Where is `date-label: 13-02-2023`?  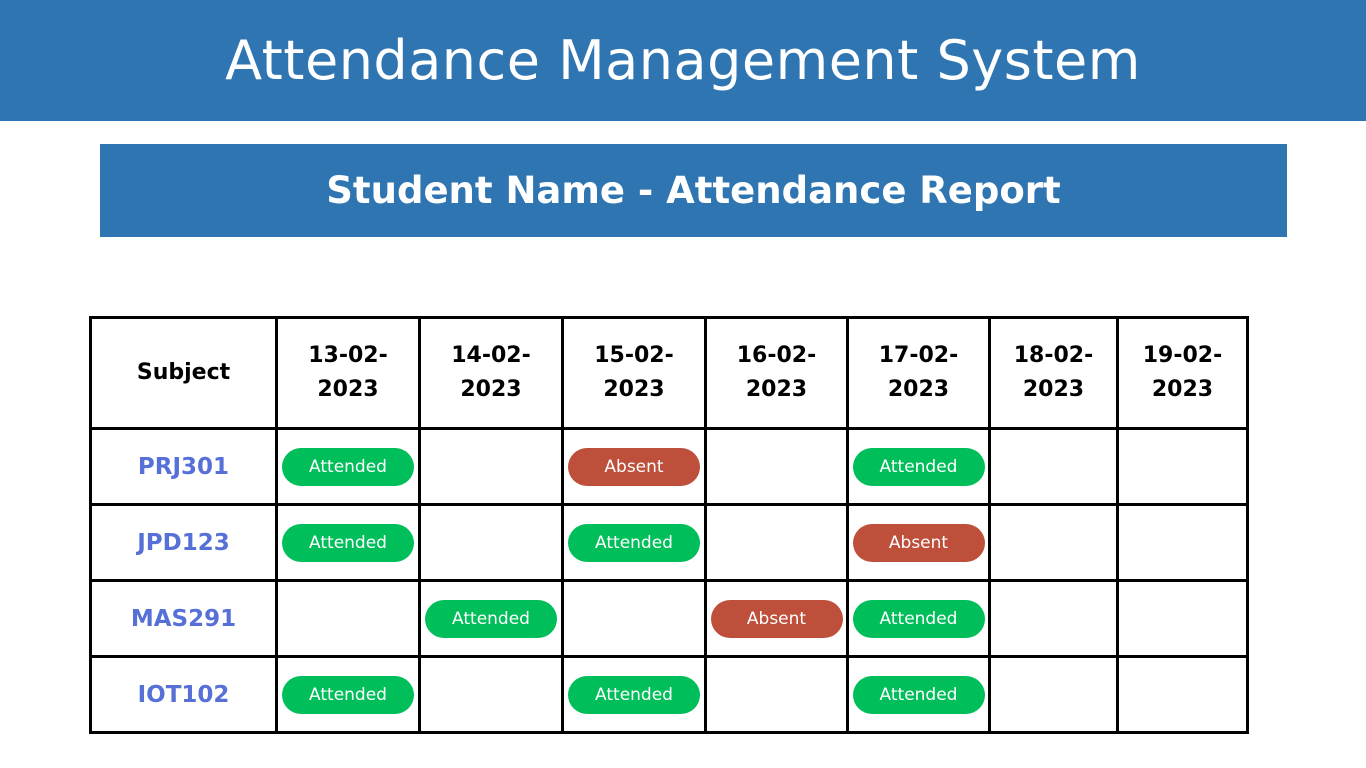
date-label: 13-02-2023 is located at coordinates (348, 372).